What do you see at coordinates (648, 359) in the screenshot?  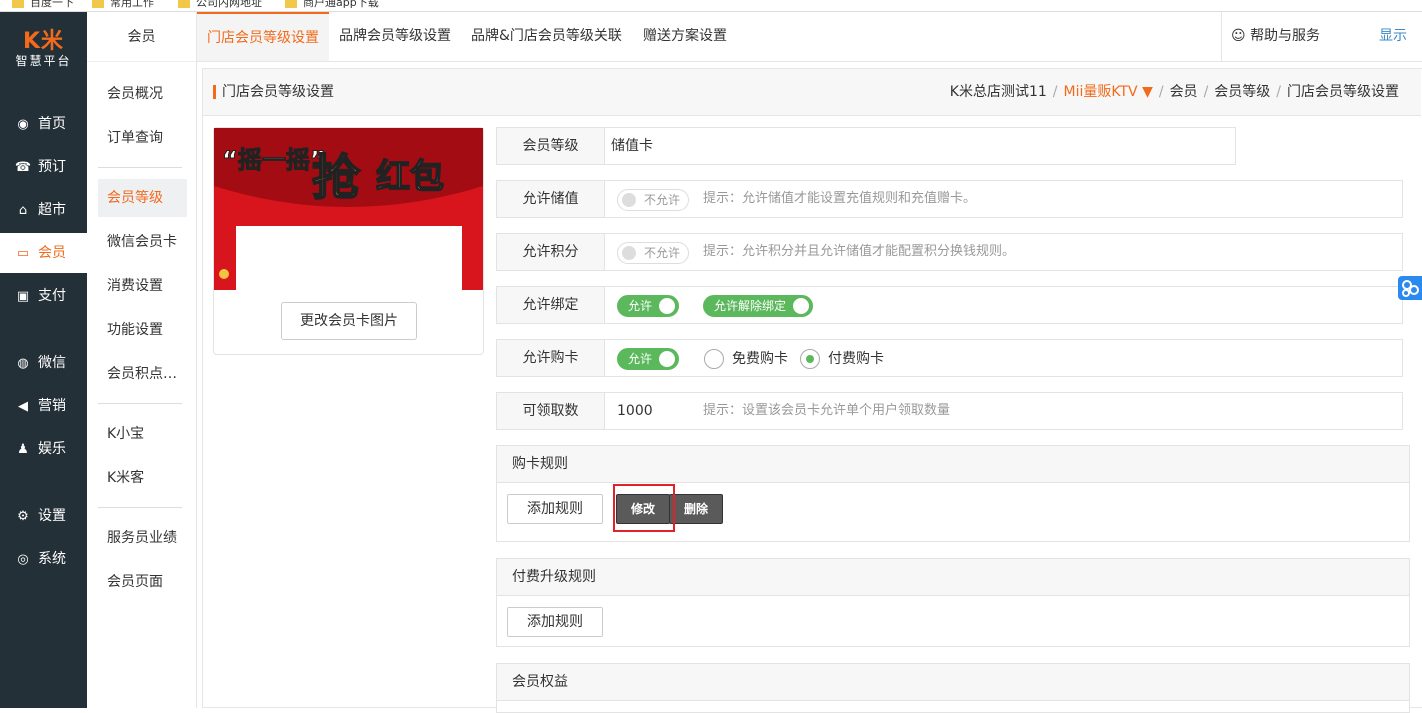 I see `allow-buy-toggle: 允许` at bounding box center [648, 359].